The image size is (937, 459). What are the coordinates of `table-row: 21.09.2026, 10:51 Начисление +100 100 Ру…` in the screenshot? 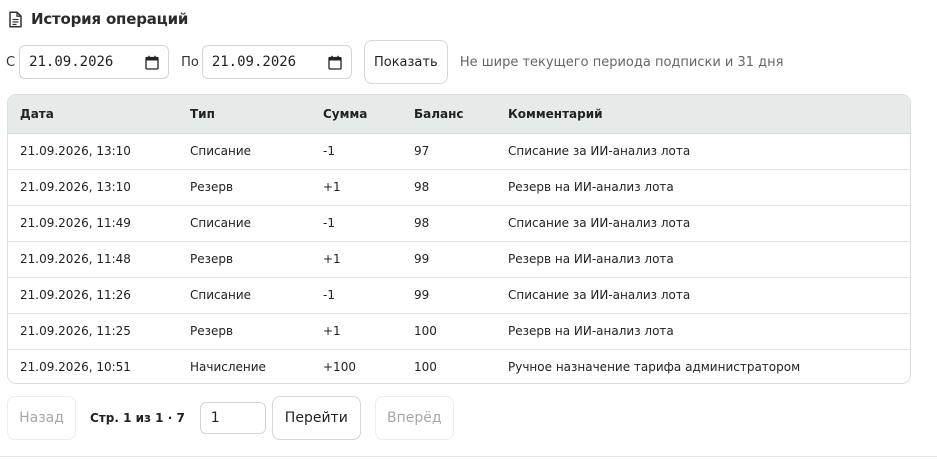 It's located at (459, 365).